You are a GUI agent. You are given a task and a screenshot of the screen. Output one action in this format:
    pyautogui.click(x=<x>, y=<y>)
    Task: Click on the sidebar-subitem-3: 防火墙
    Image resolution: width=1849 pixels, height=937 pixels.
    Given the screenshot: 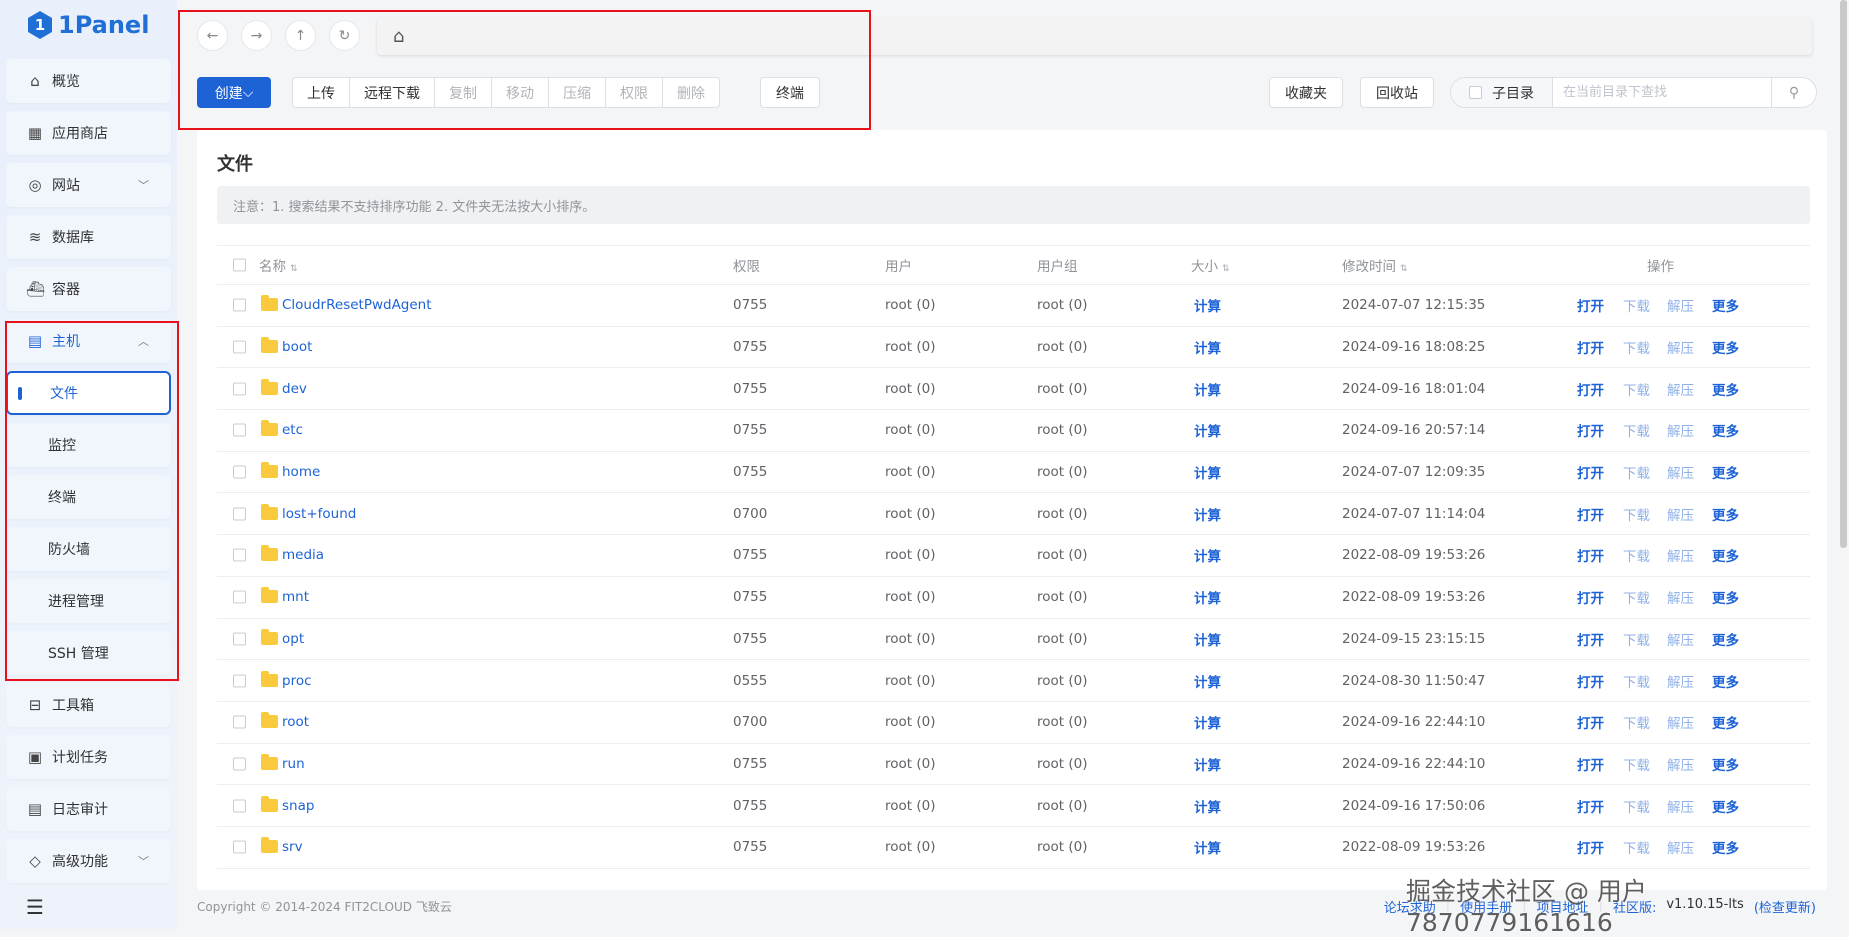 What is the action you would take?
    pyautogui.click(x=88, y=549)
    